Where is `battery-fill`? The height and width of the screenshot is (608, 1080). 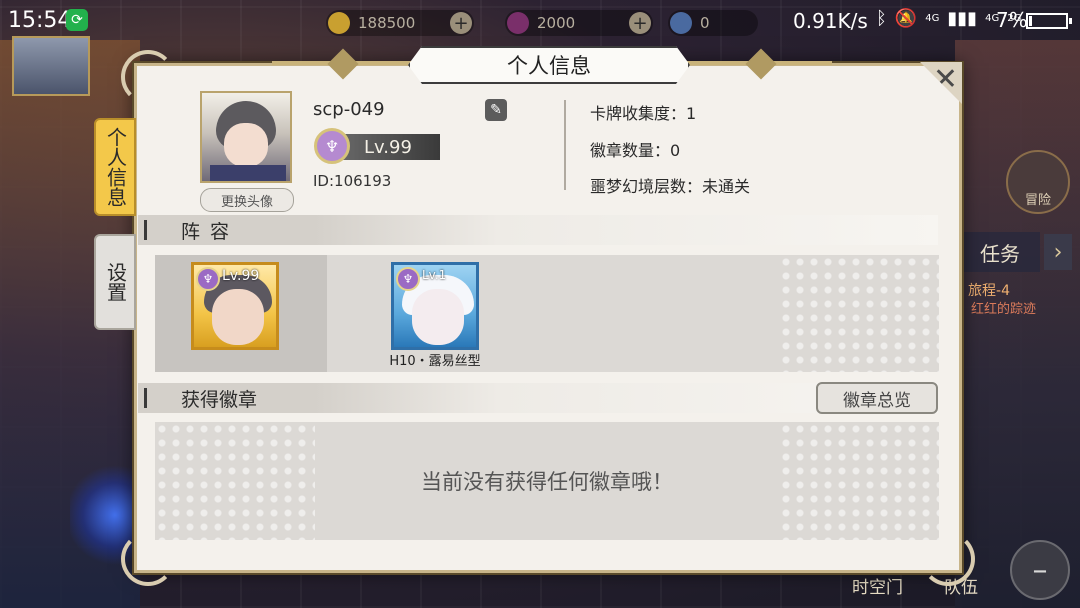
battery-fill is located at coordinates (1030, 21).